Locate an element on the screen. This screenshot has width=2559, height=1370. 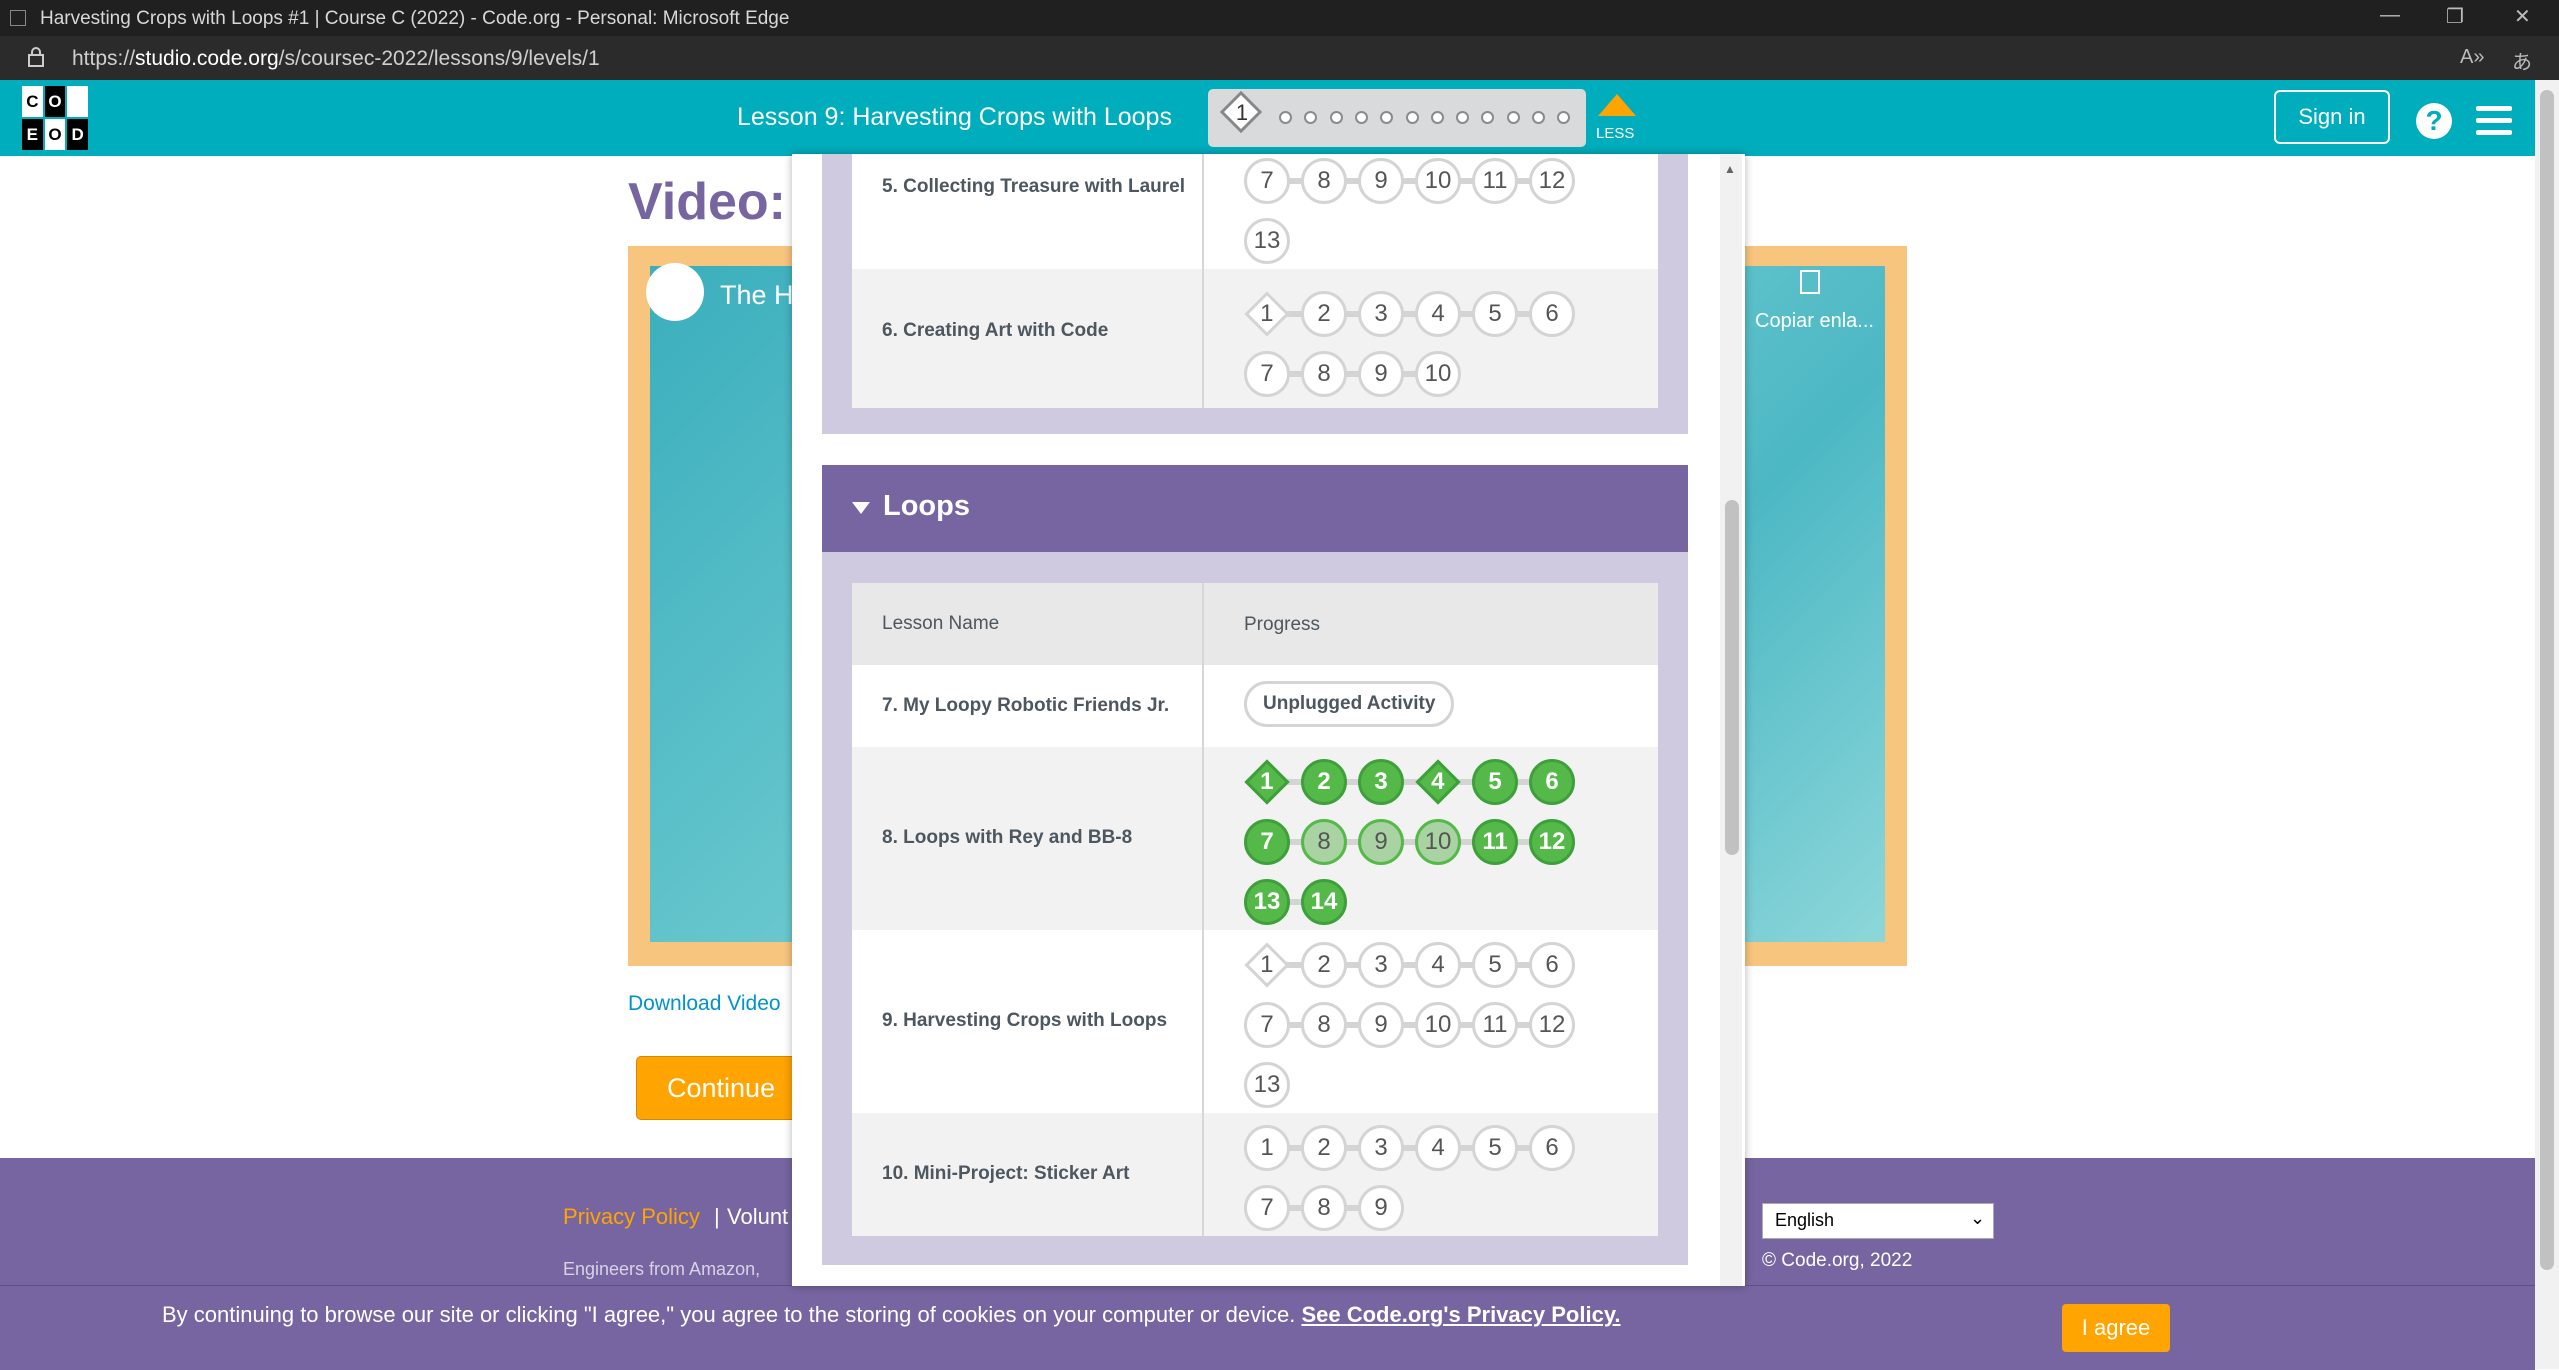
restore-icon: ❐ is located at coordinates (2455, 16).